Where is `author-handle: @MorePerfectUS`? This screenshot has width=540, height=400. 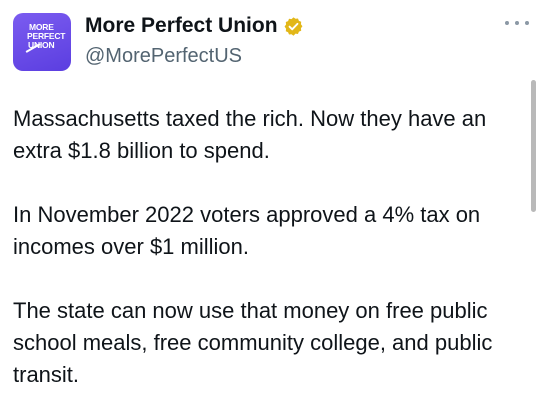 author-handle: @MorePerfectUS is located at coordinates (163, 56).